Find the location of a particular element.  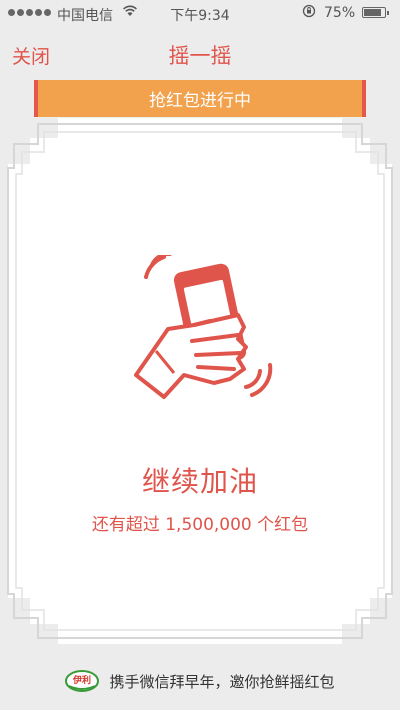

battery-icon is located at coordinates (375, 12).